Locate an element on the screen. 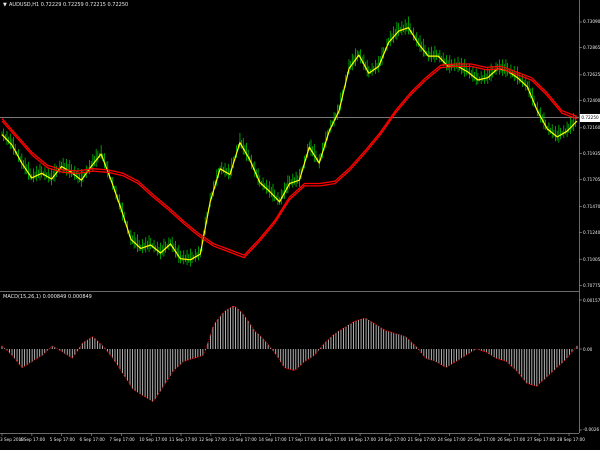 This screenshot has width=600, height=450. triangle-down-icon: ▼ is located at coordinates (5, 5).